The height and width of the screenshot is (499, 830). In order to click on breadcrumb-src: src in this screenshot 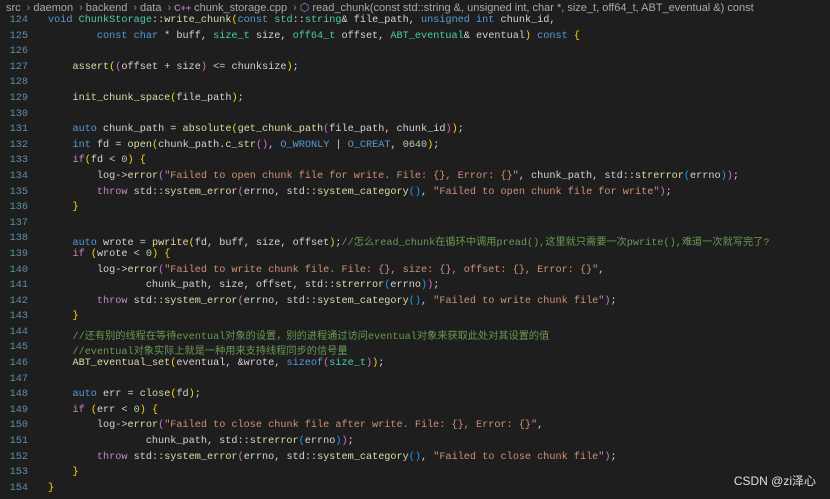, I will do `click(13, 8)`.